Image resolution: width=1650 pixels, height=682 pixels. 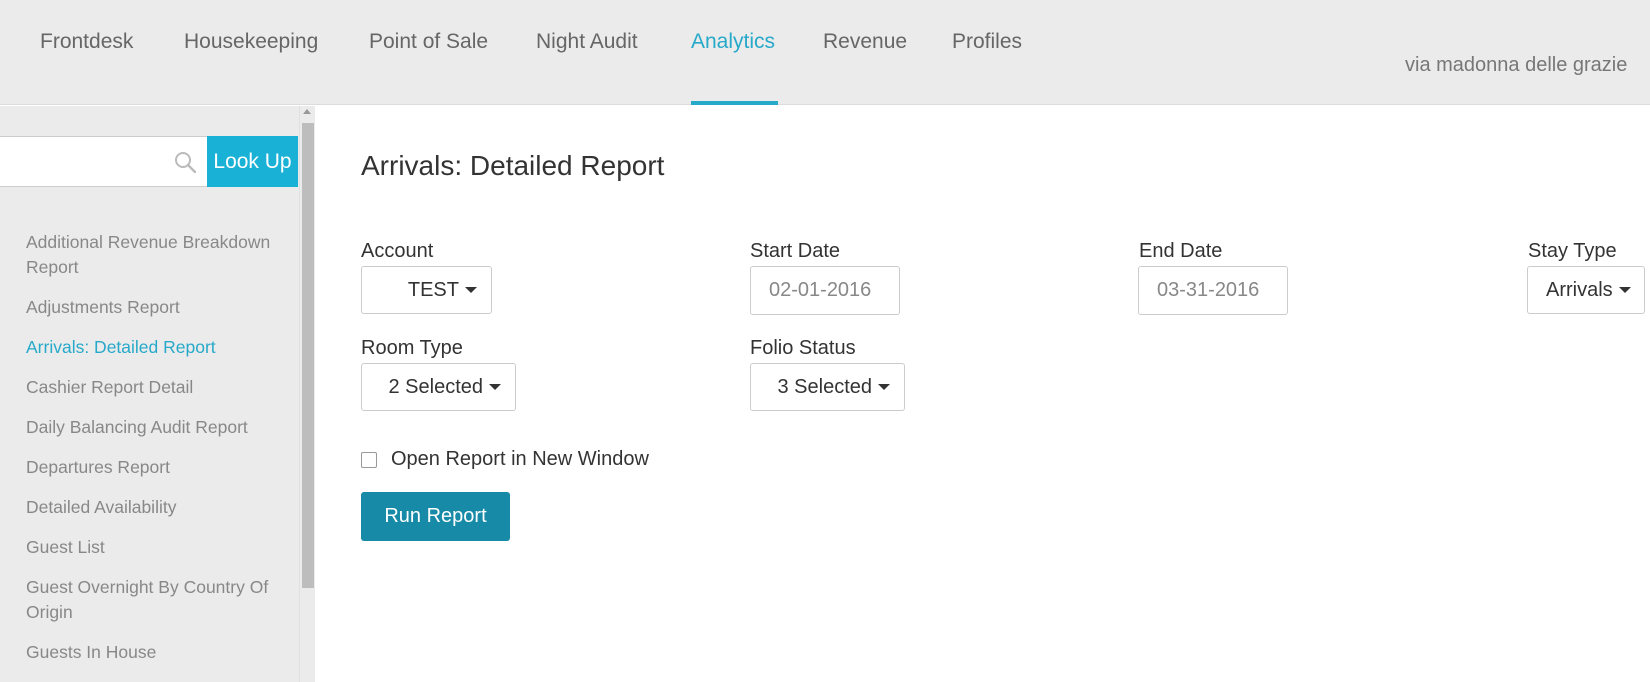 What do you see at coordinates (803, 348) in the screenshot?
I see `folio-status-label: Folio Status` at bounding box center [803, 348].